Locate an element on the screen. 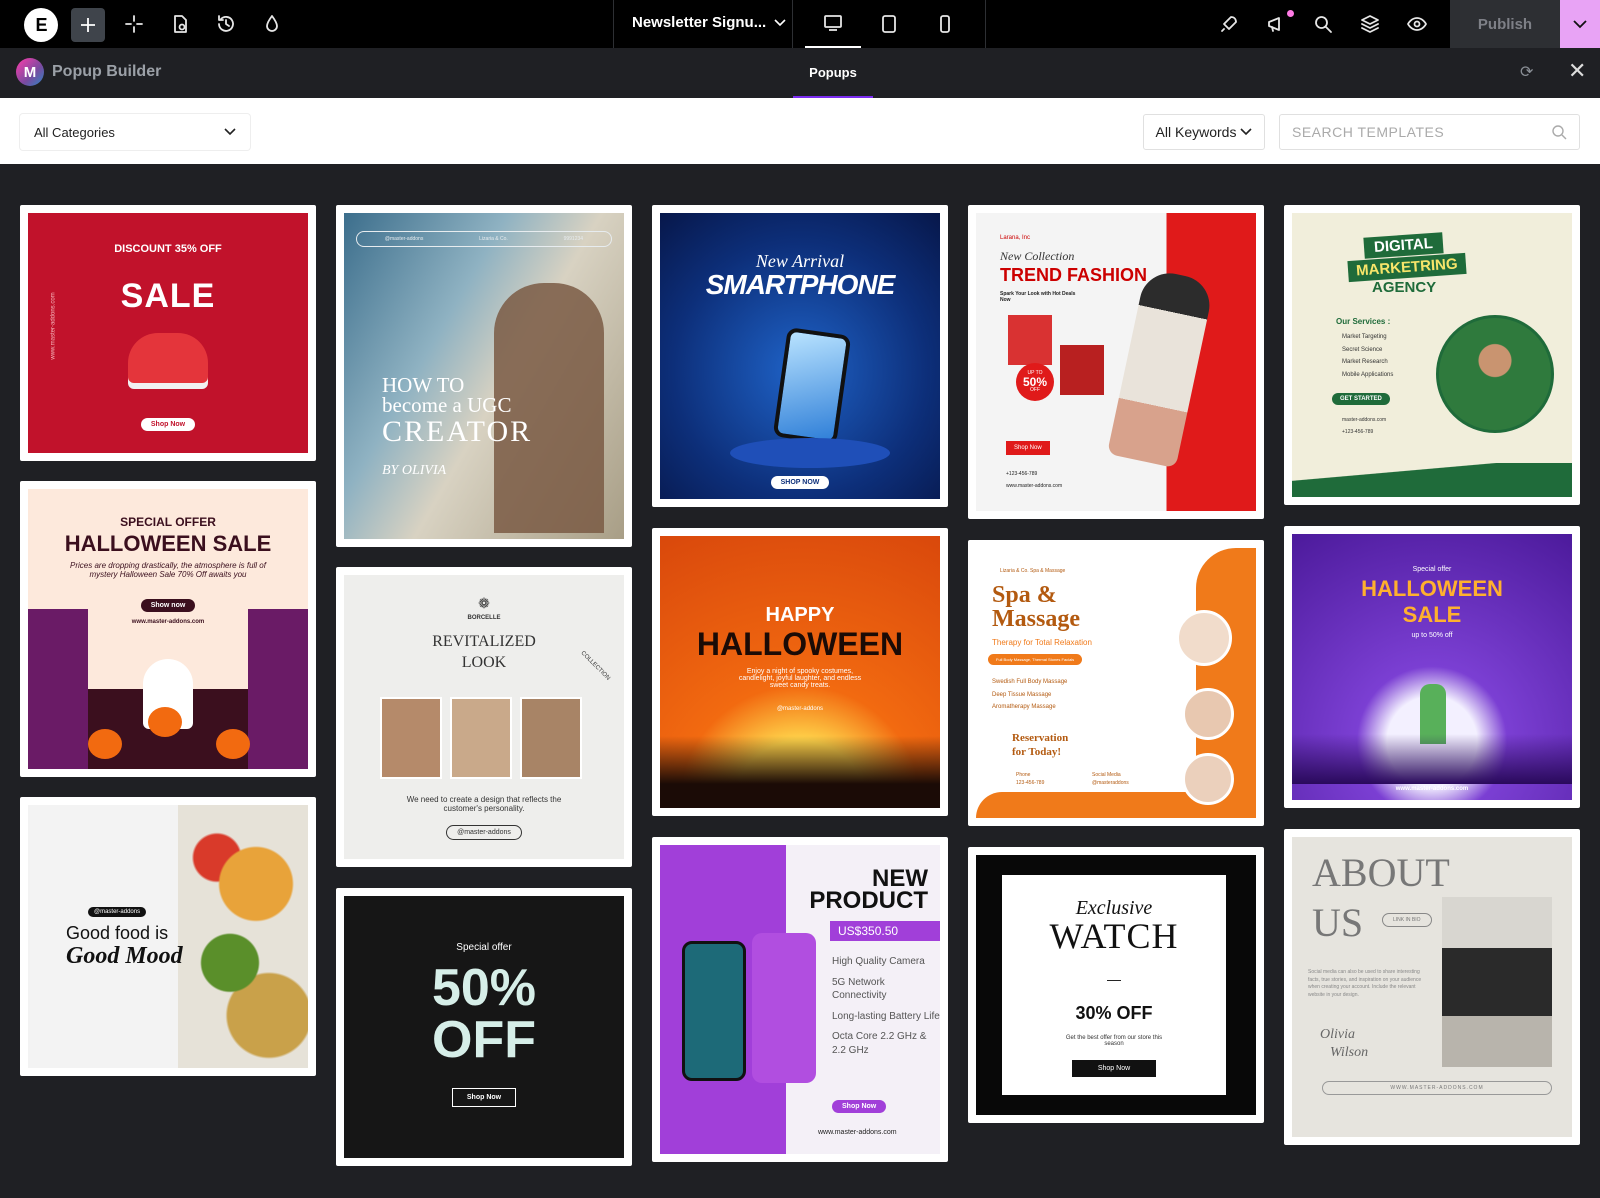  house-right-image is located at coordinates (278, 689).